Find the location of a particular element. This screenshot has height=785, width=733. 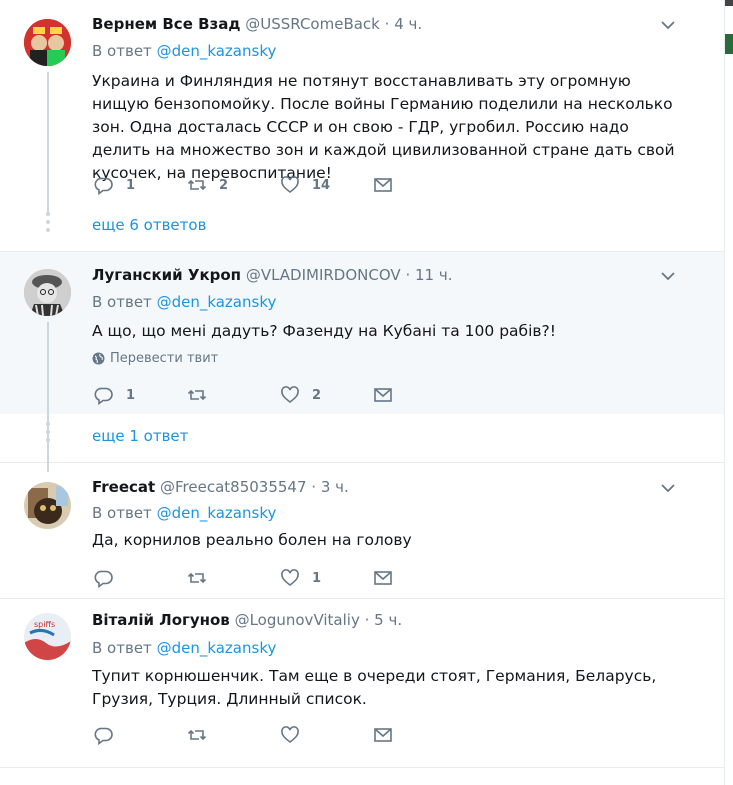

translate-label: Перевести твит is located at coordinates (164, 358).